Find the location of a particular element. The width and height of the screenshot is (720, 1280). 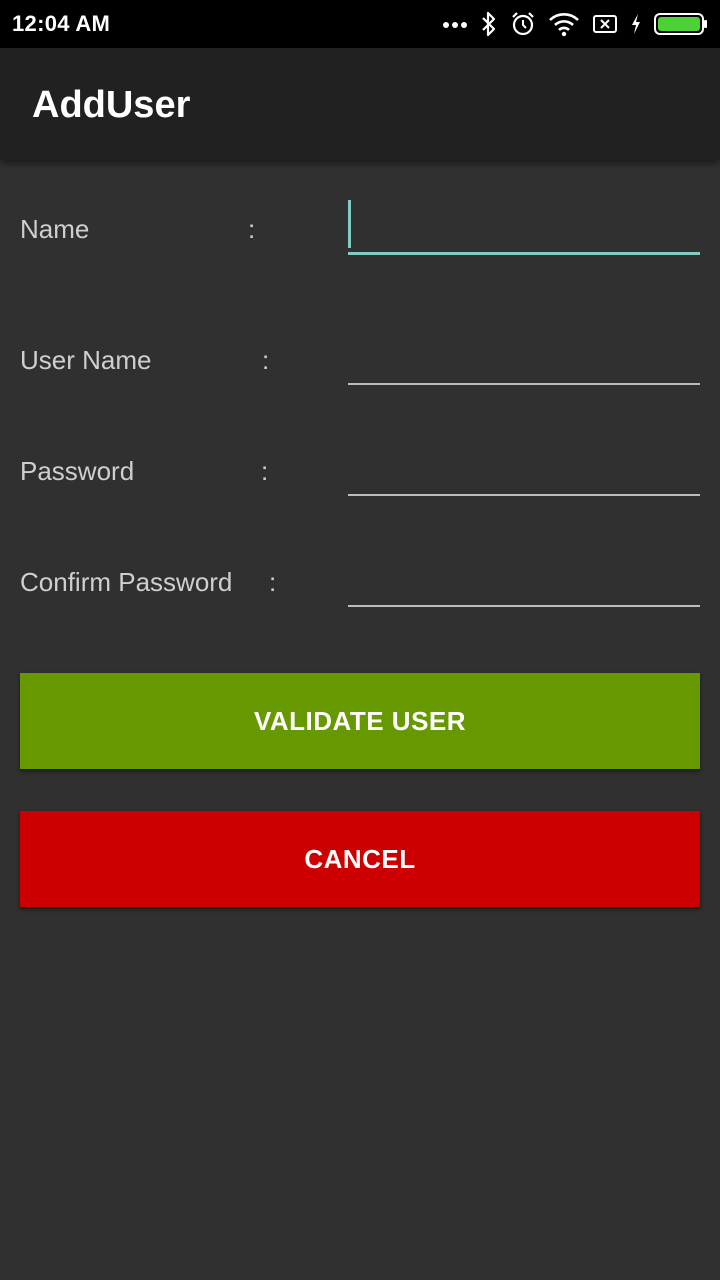

app-title: AddUser is located at coordinates (111, 105).